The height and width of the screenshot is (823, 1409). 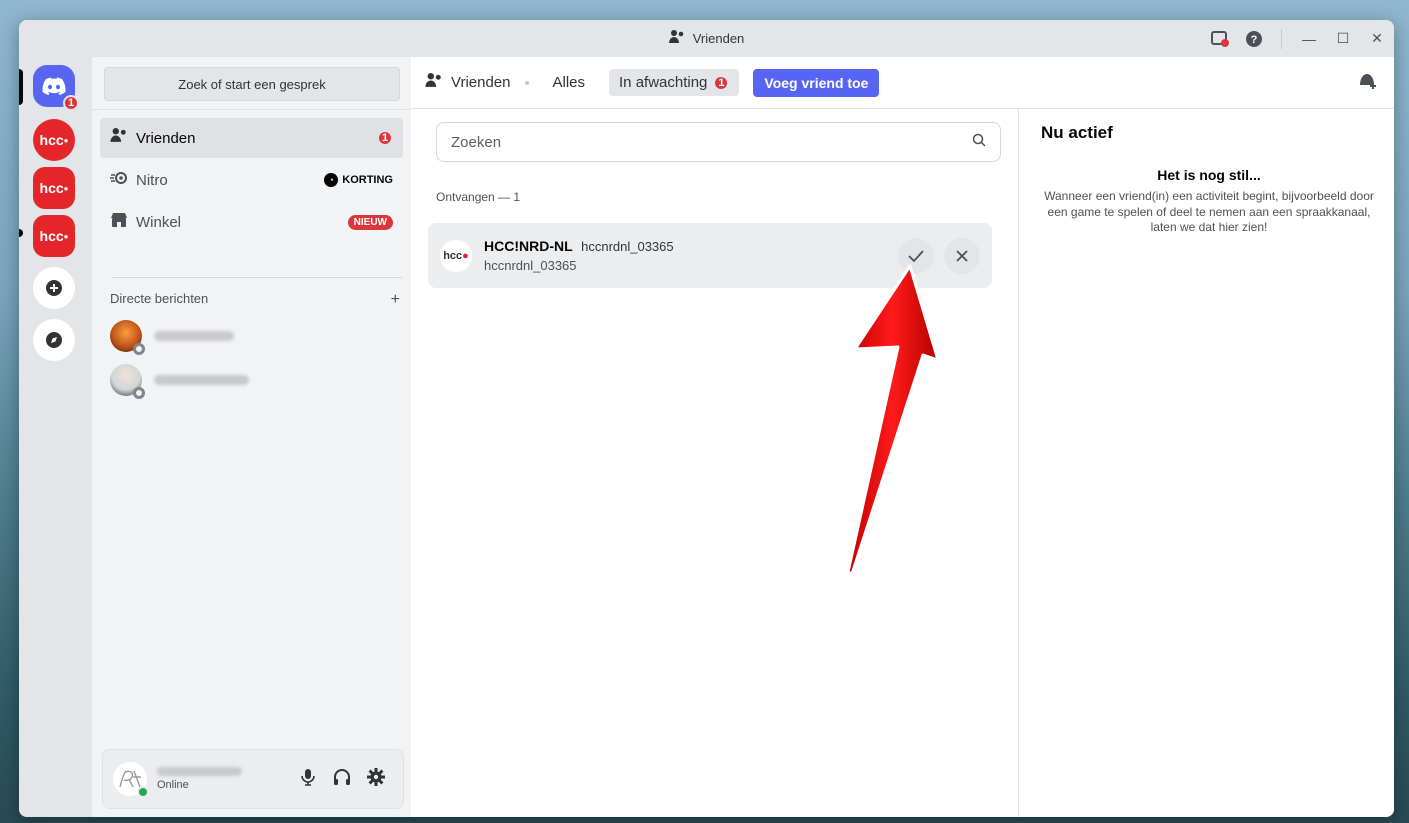 What do you see at coordinates (376, 779) in the screenshot?
I see `settings-gear-icon` at bounding box center [376, 779].